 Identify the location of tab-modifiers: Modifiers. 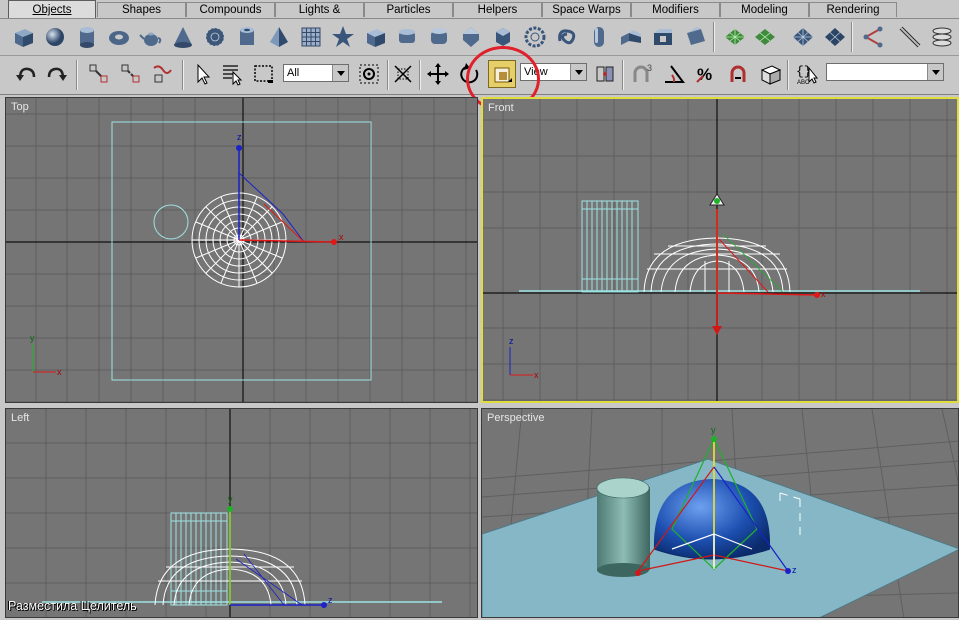
(675, 9).